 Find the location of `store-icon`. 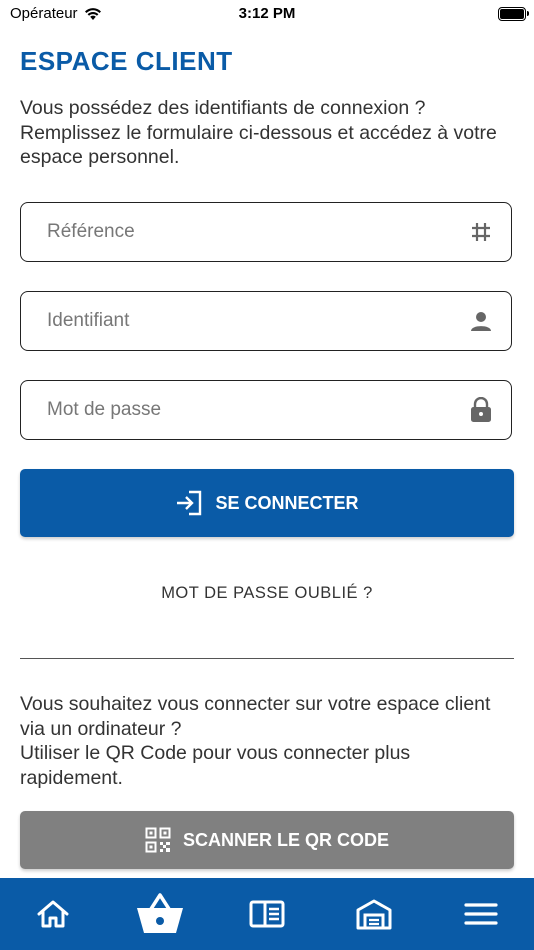

store-icon is located at coordinates (374, 914).